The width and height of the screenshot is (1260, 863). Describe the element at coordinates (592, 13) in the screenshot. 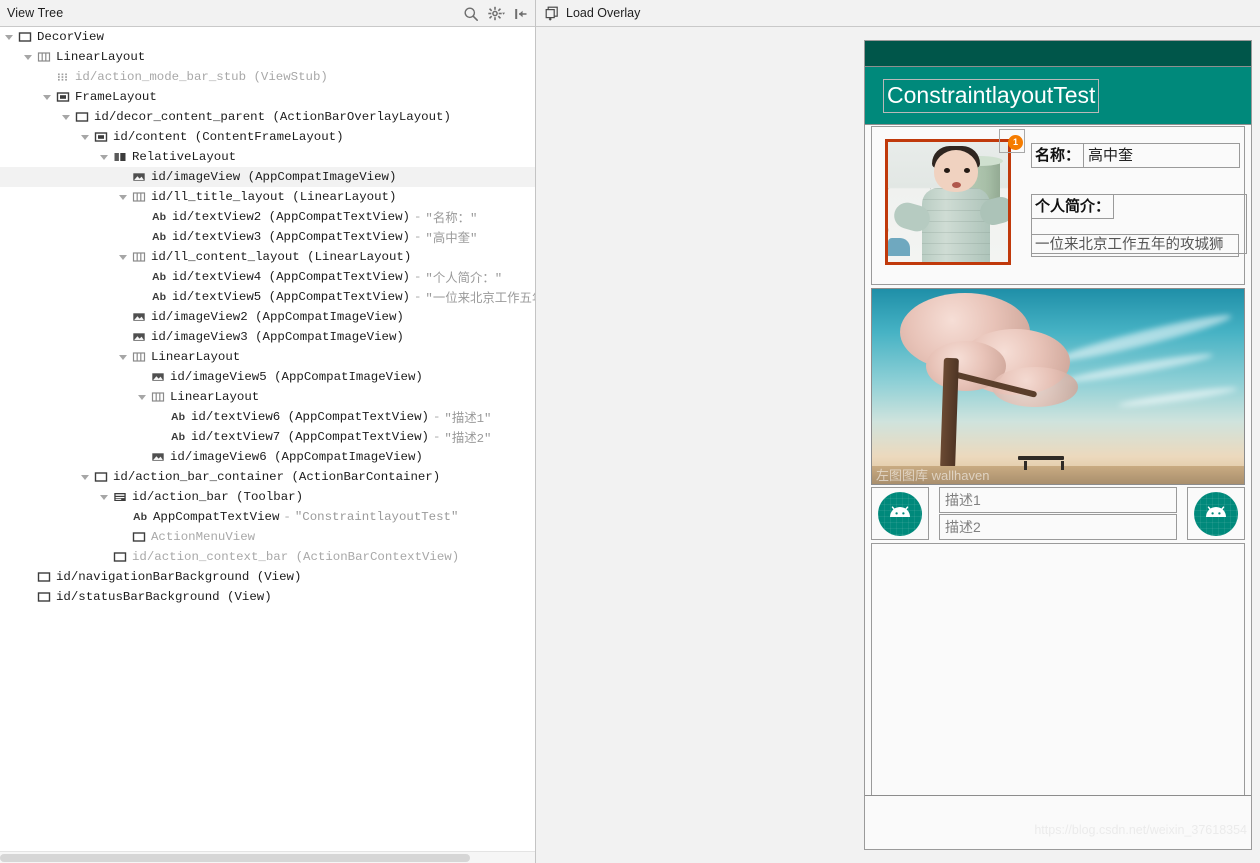

I see `load-overlay-button: Load Overlay` at that location.